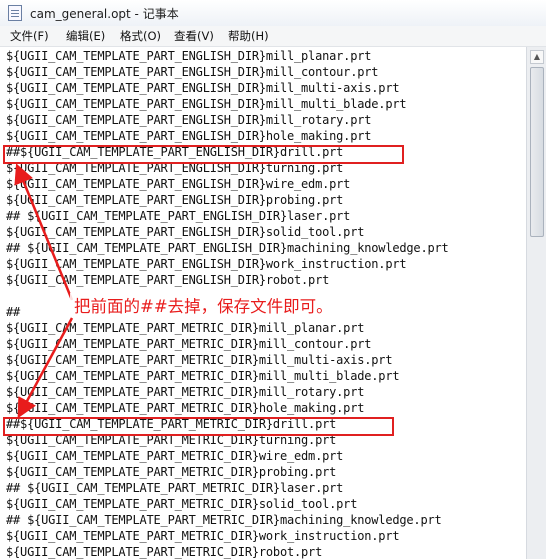  I want to click on menu-edit: 编辑(E), so click(85, 36).